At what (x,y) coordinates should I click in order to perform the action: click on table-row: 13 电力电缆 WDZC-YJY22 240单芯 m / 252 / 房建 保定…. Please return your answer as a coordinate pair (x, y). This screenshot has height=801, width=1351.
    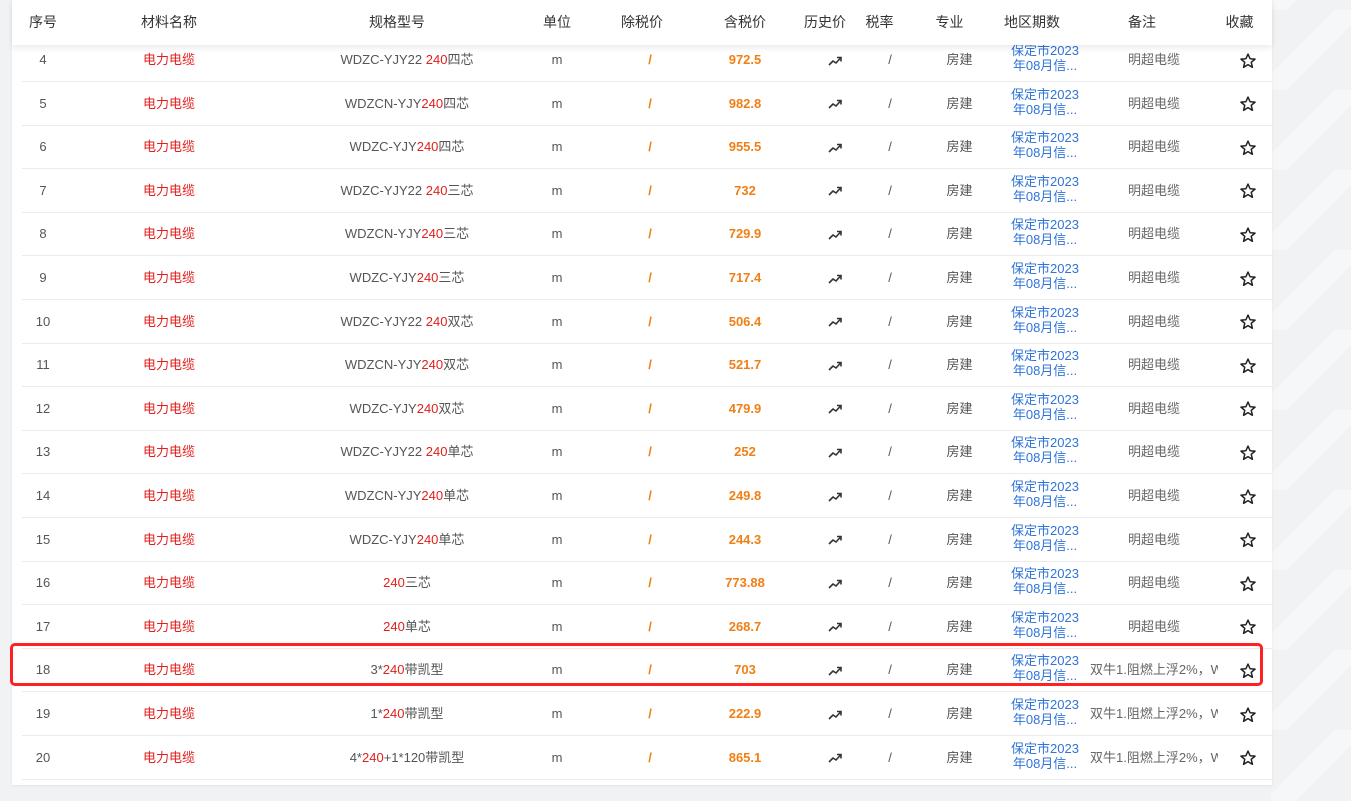
    Looking at the image, I should click on (647, 452).